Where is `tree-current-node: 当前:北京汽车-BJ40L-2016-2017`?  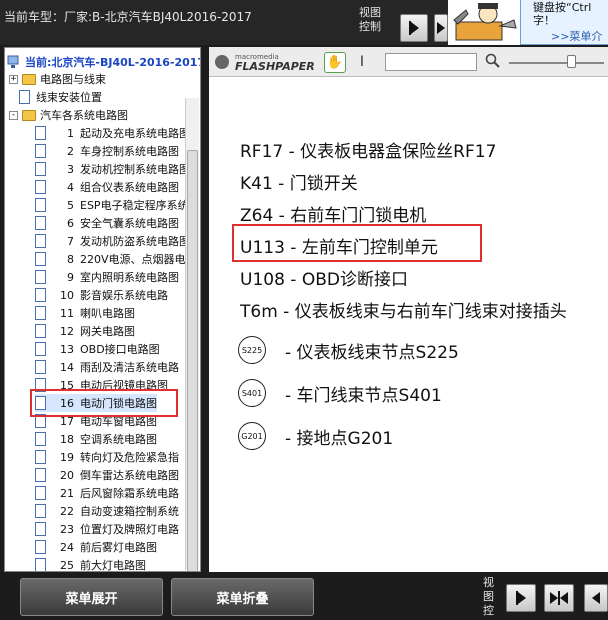 tree-current-node: 当前:北京汽车-BJ40L-2016-2017 is located at coordinates (104, 62).